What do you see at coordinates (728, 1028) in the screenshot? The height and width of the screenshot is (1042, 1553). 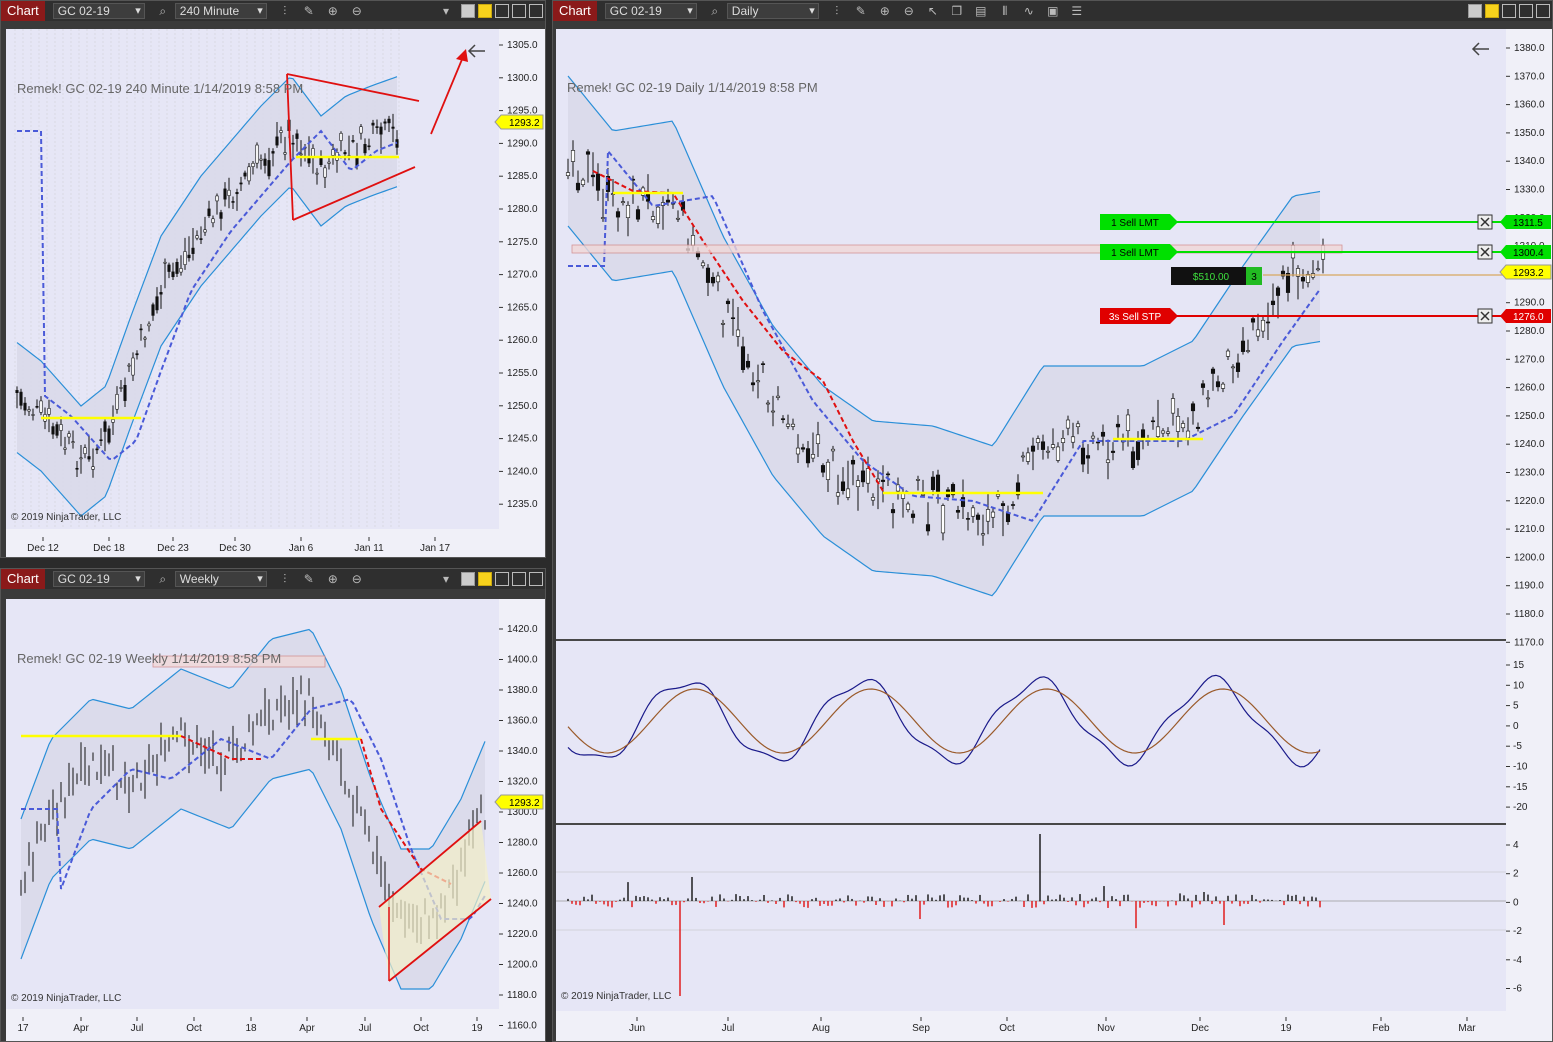 I see `date-tick-label: Jul` at bounding box center [728, 1028].